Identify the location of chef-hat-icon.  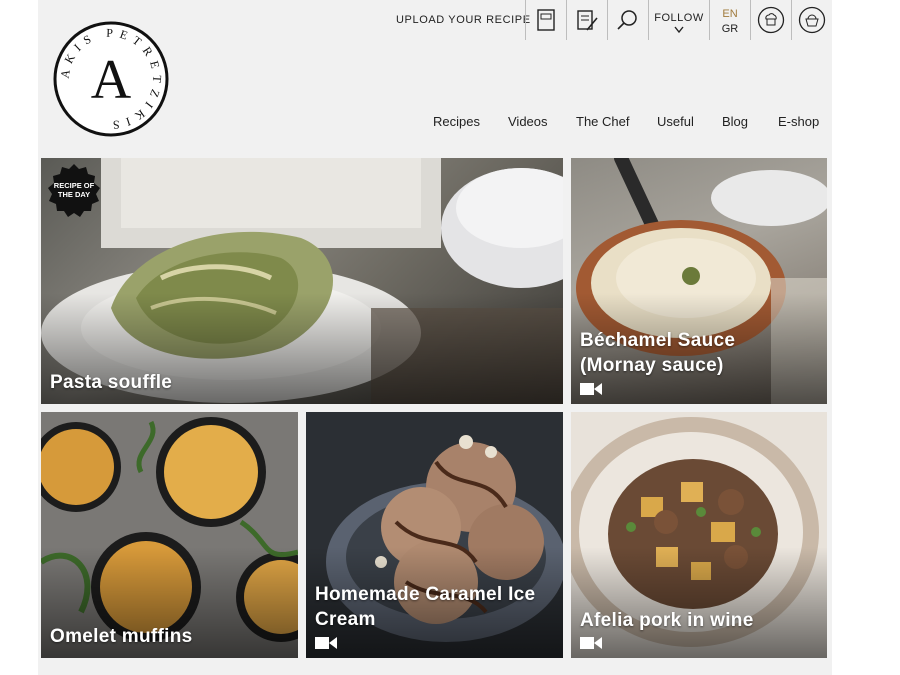
(771, 20).